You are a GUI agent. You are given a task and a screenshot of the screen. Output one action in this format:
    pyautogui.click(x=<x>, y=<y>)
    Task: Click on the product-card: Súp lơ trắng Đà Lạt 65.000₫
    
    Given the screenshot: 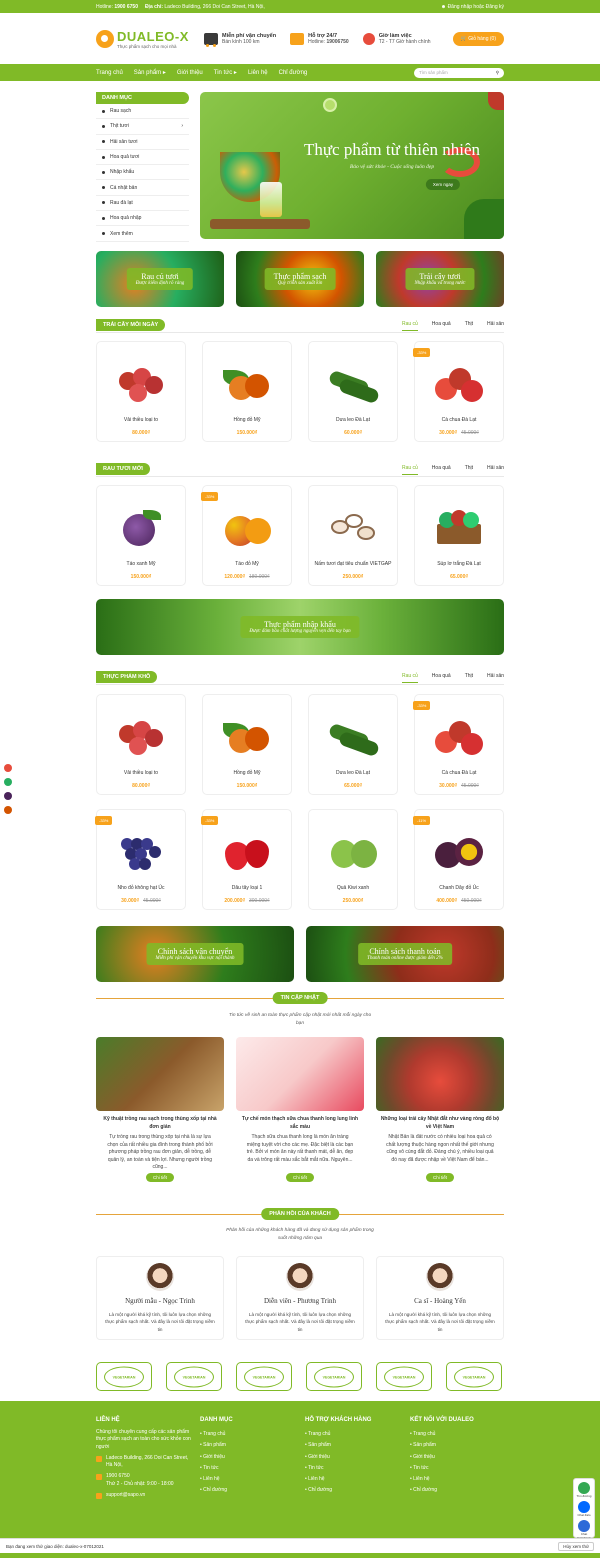 What is the action you would take?
    pyautogui.click(x=459, y=535)
    